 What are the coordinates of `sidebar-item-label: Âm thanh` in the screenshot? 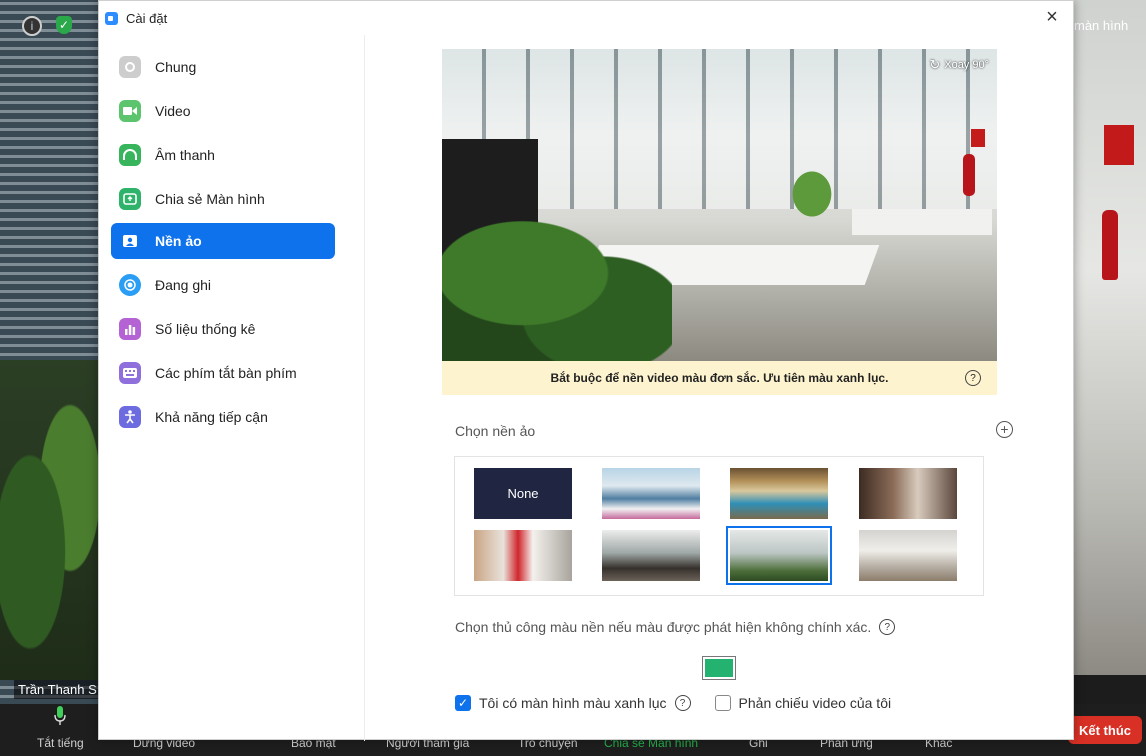 It's located at (185, 155).